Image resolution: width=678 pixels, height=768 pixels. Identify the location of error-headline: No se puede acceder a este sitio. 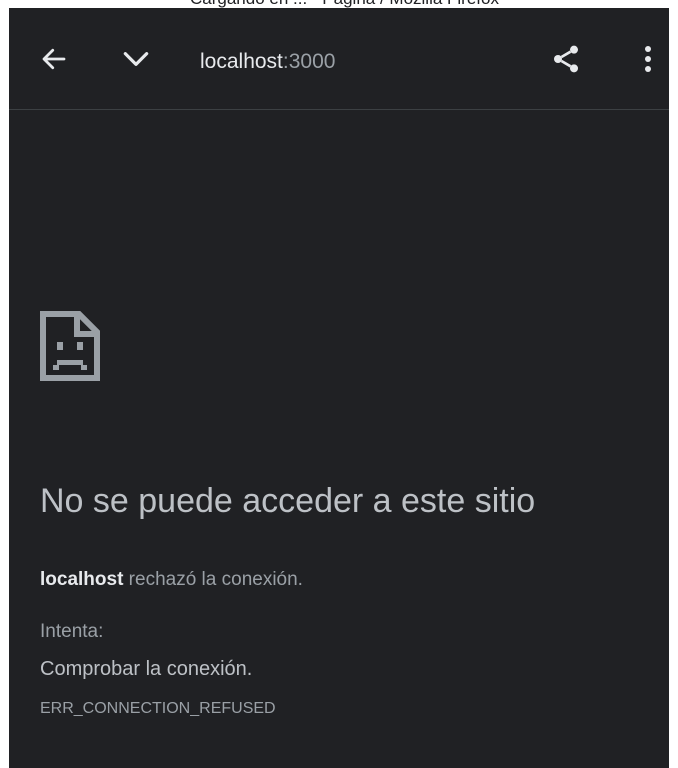
(288, 501).